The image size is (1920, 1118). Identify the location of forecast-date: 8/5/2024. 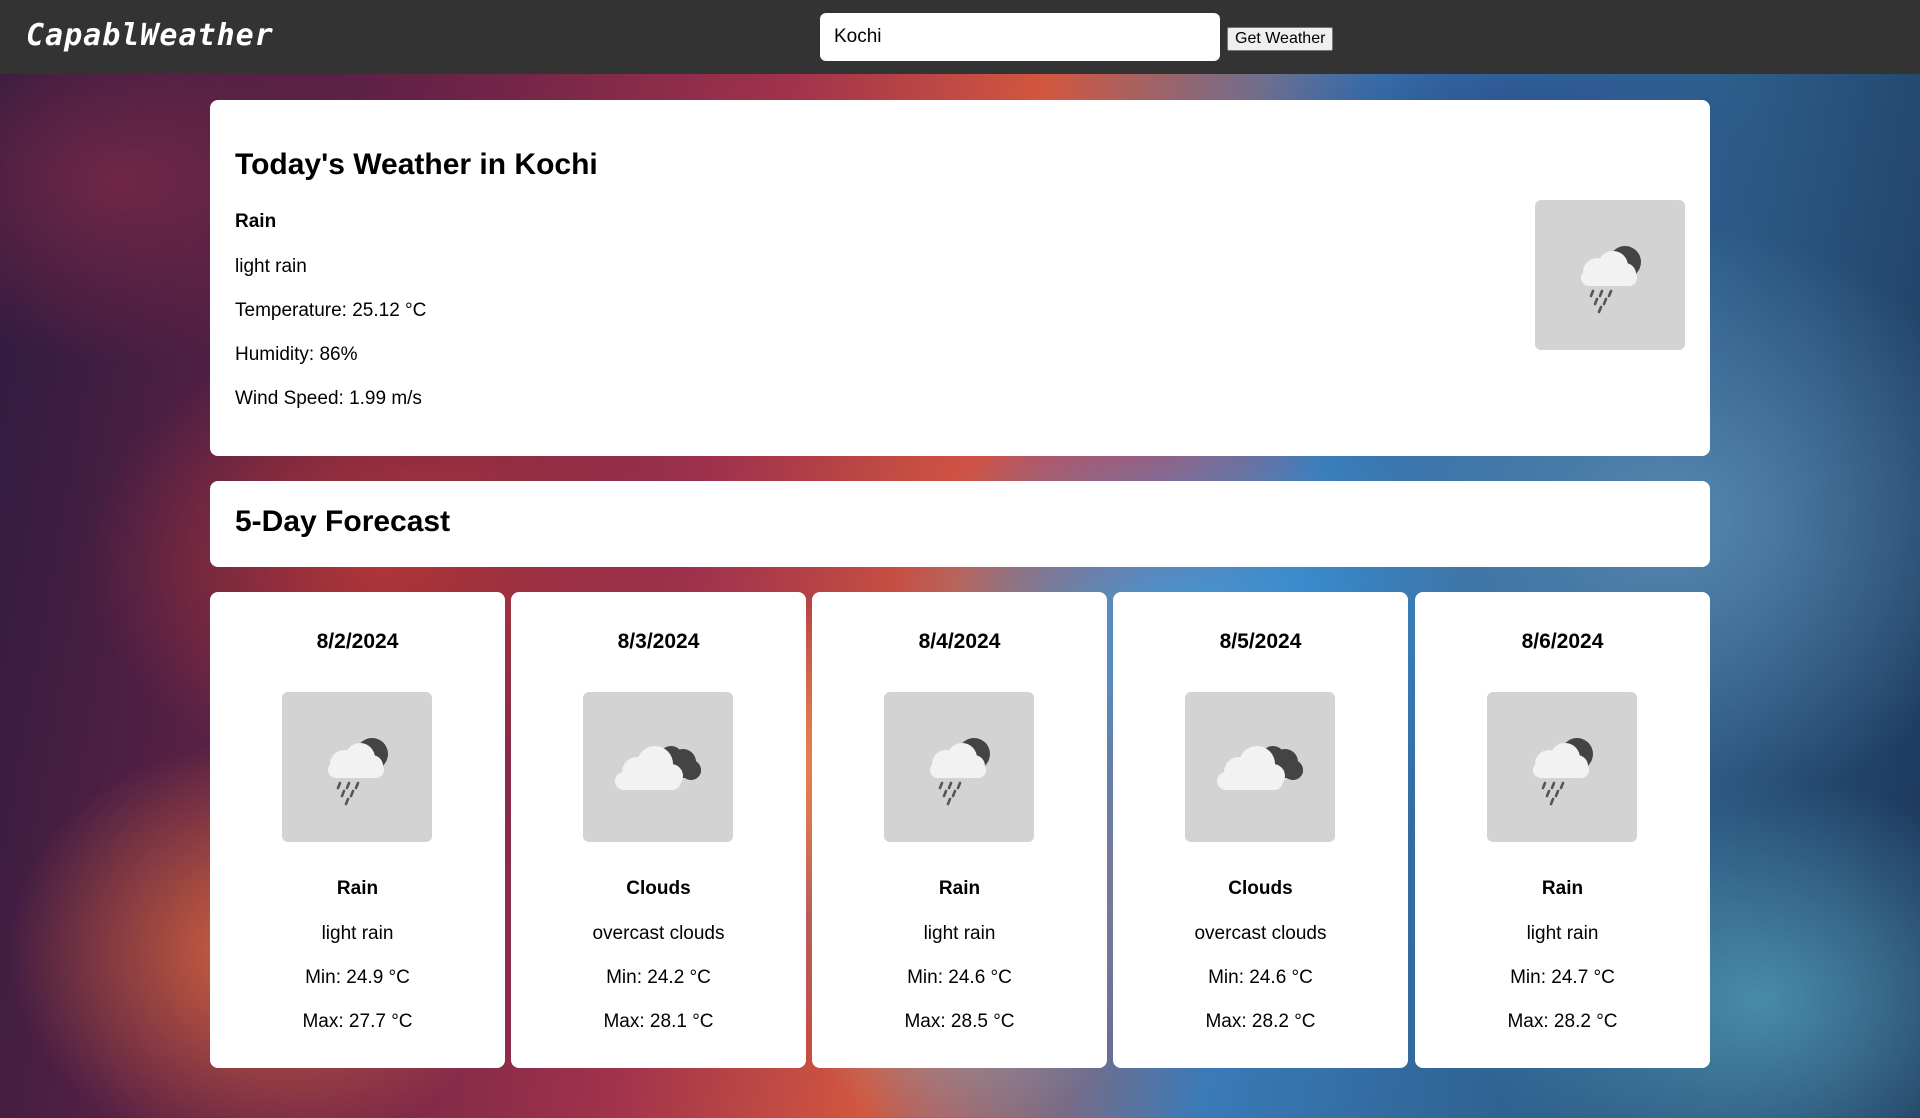
(1260, 641).